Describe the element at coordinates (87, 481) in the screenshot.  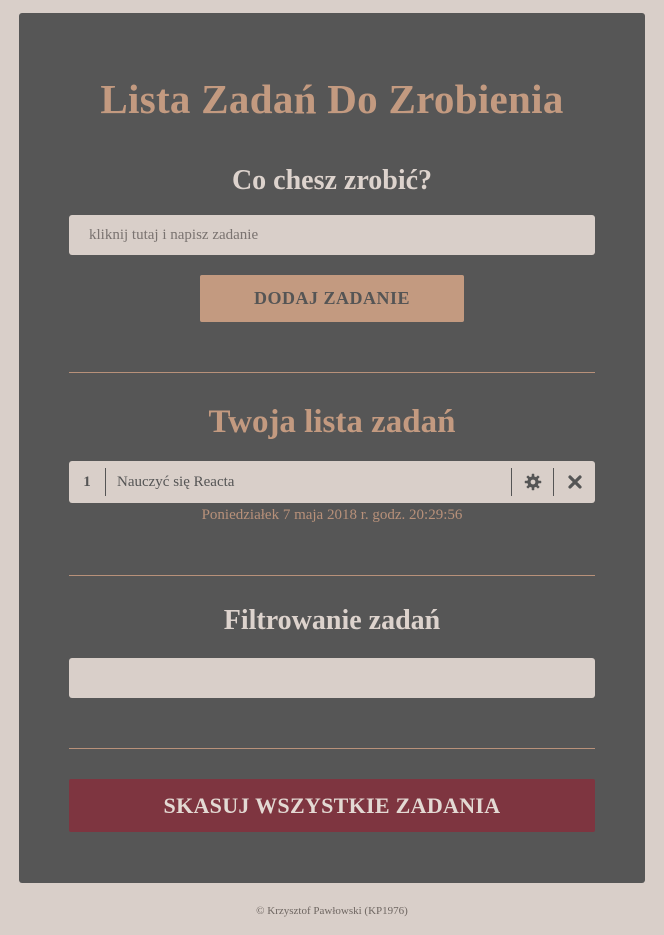
I see `task-number: 1` at that location.